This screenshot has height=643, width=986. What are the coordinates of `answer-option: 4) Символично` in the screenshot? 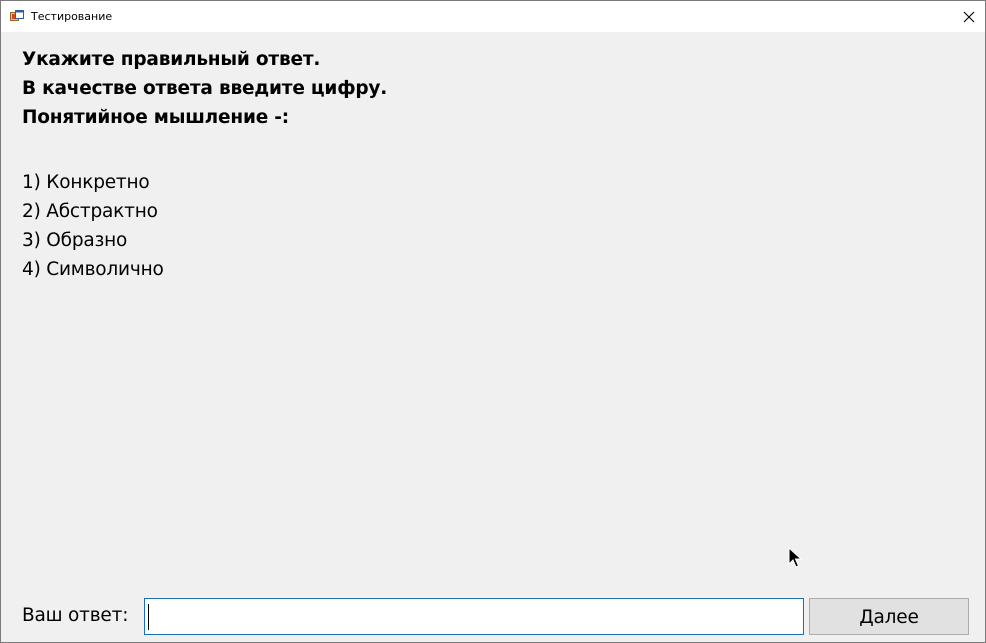 It's located at (93, 269).